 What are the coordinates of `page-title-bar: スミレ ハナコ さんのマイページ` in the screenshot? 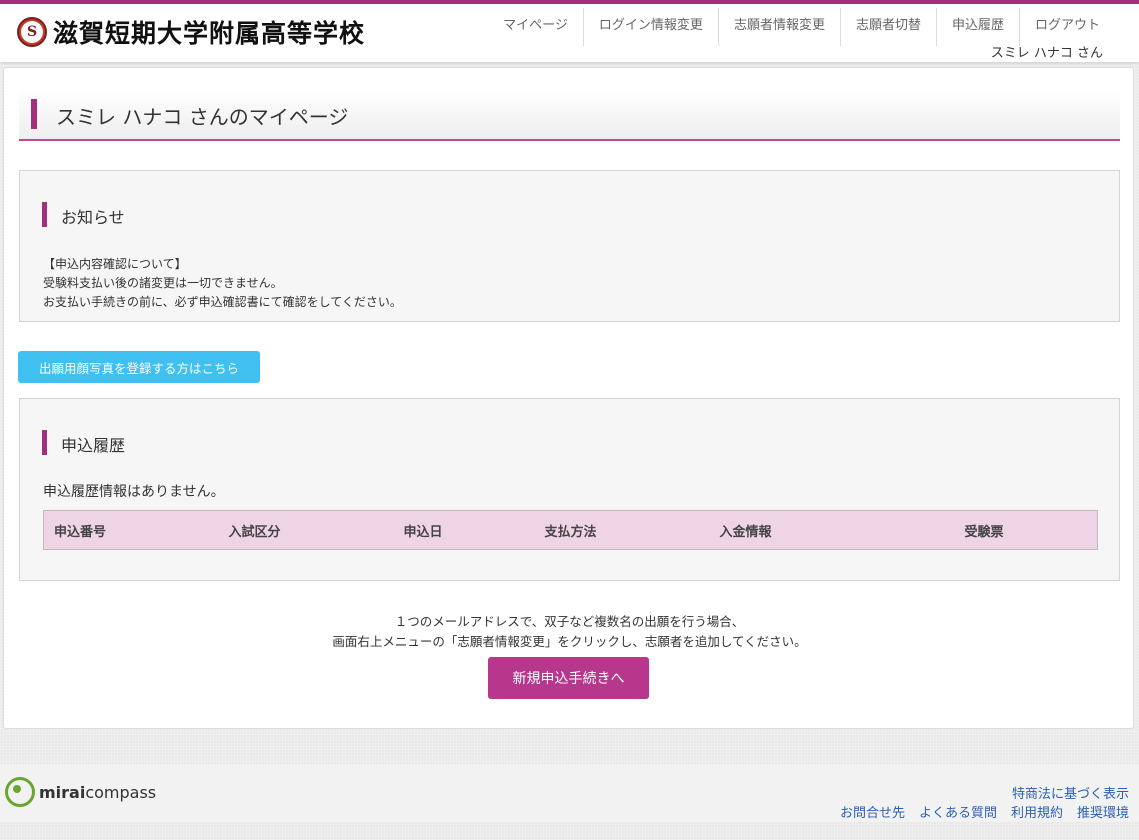 It's located at (569, 115).